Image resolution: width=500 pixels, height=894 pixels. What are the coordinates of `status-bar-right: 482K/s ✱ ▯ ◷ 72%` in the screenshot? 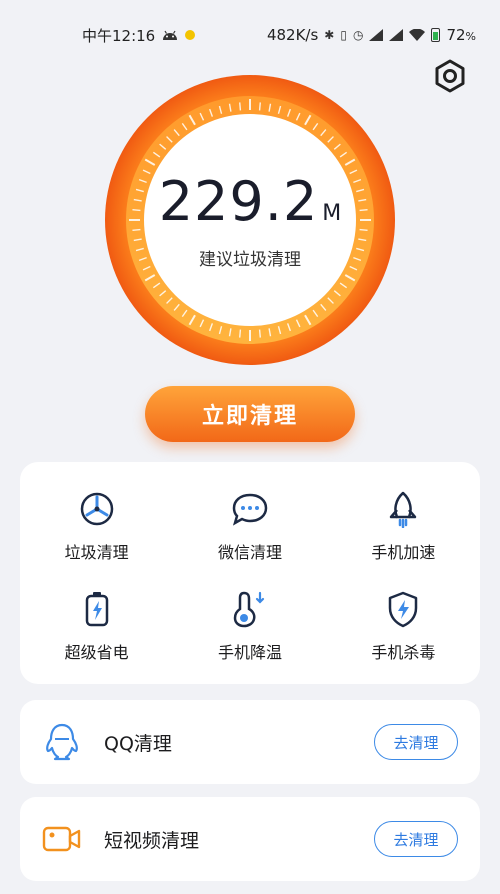 It's located at (371, 35).